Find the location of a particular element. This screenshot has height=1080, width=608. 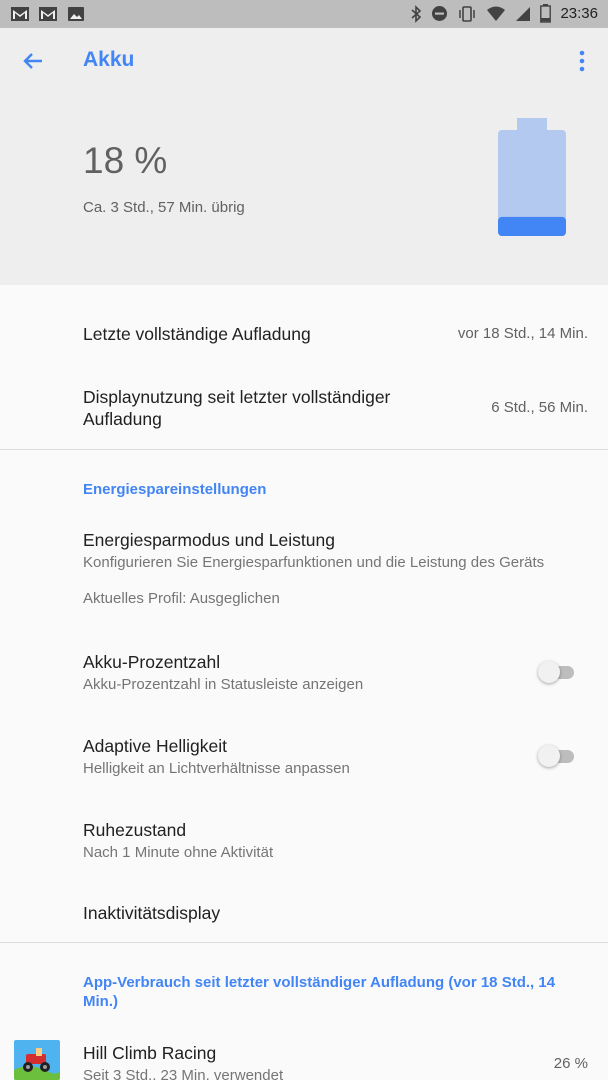

vibrate-icon is located at coordinates (467, 13).